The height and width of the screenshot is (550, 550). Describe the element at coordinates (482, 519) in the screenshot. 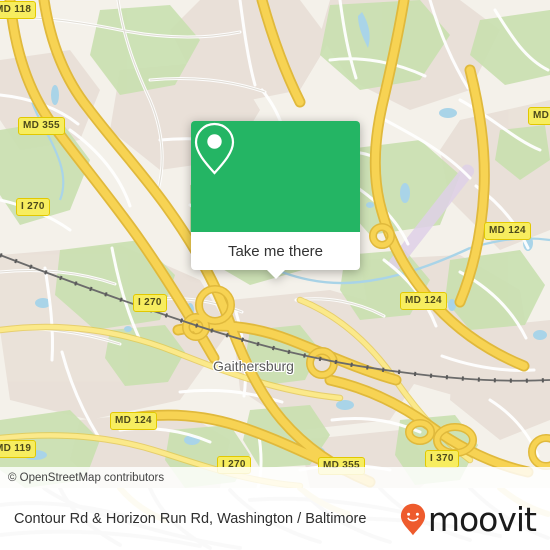

I see `moovit-wordmark: moovit` at that location.